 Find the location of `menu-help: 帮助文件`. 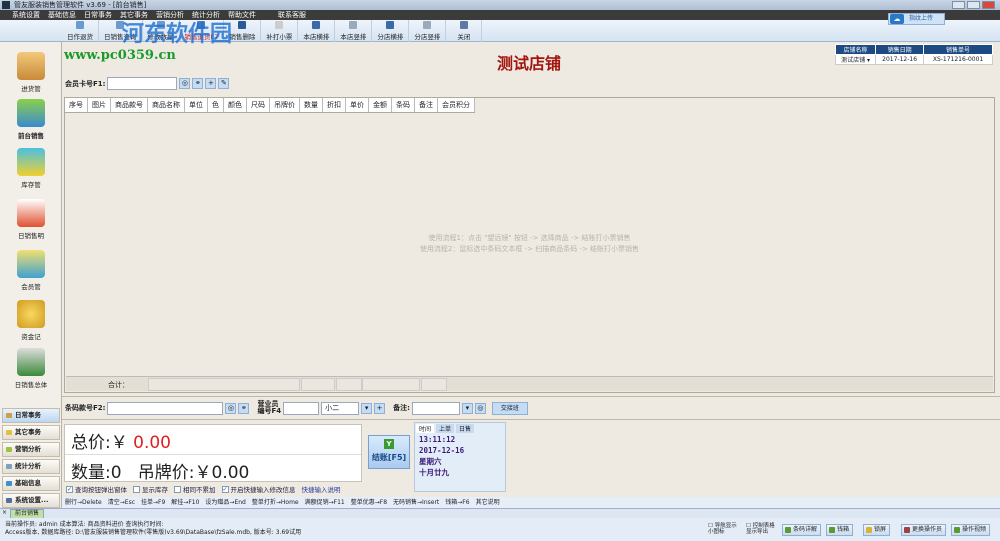

menu-help: 帮助文件 is located at coordinates (242, 15).